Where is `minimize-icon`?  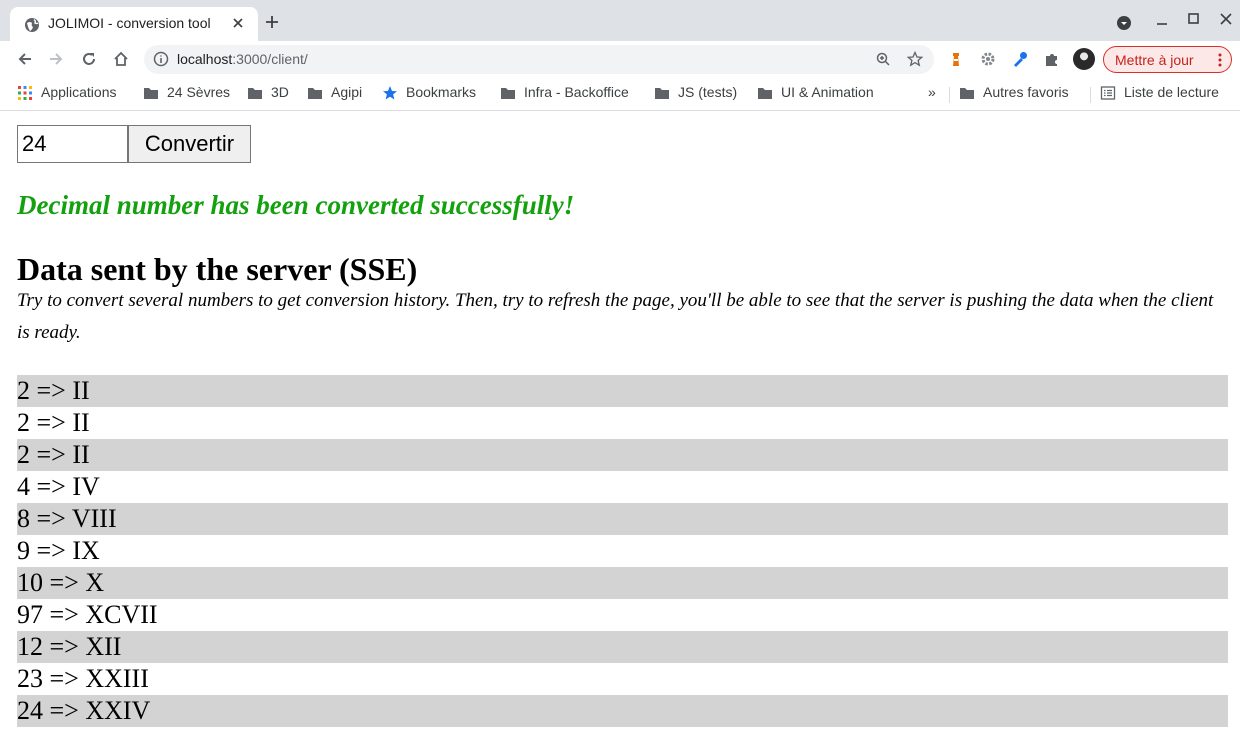
minimize-icon is located at coordinates (1162, 20).